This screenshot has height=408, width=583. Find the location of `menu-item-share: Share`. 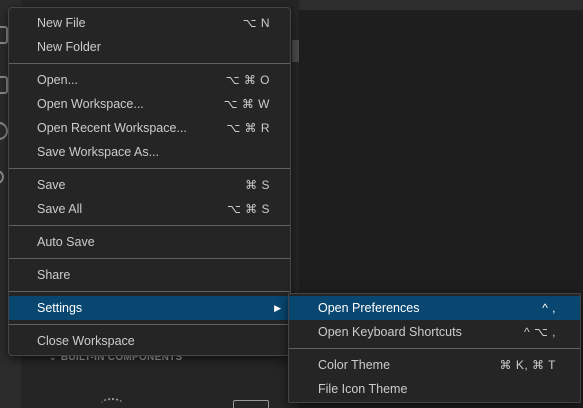

menu-item-share: Share is located at coordinates (149, 275).